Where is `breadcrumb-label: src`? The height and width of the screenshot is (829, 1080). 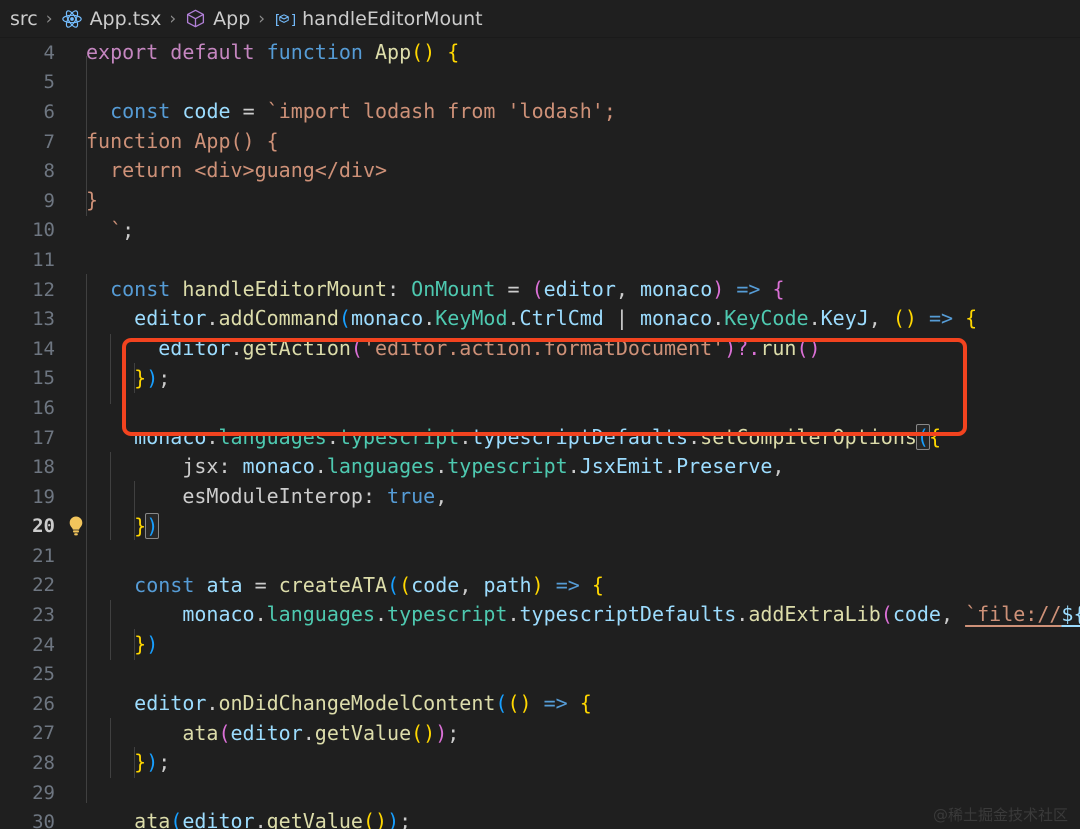 breadcrumb-label: src is located at coordinates (24, 18).